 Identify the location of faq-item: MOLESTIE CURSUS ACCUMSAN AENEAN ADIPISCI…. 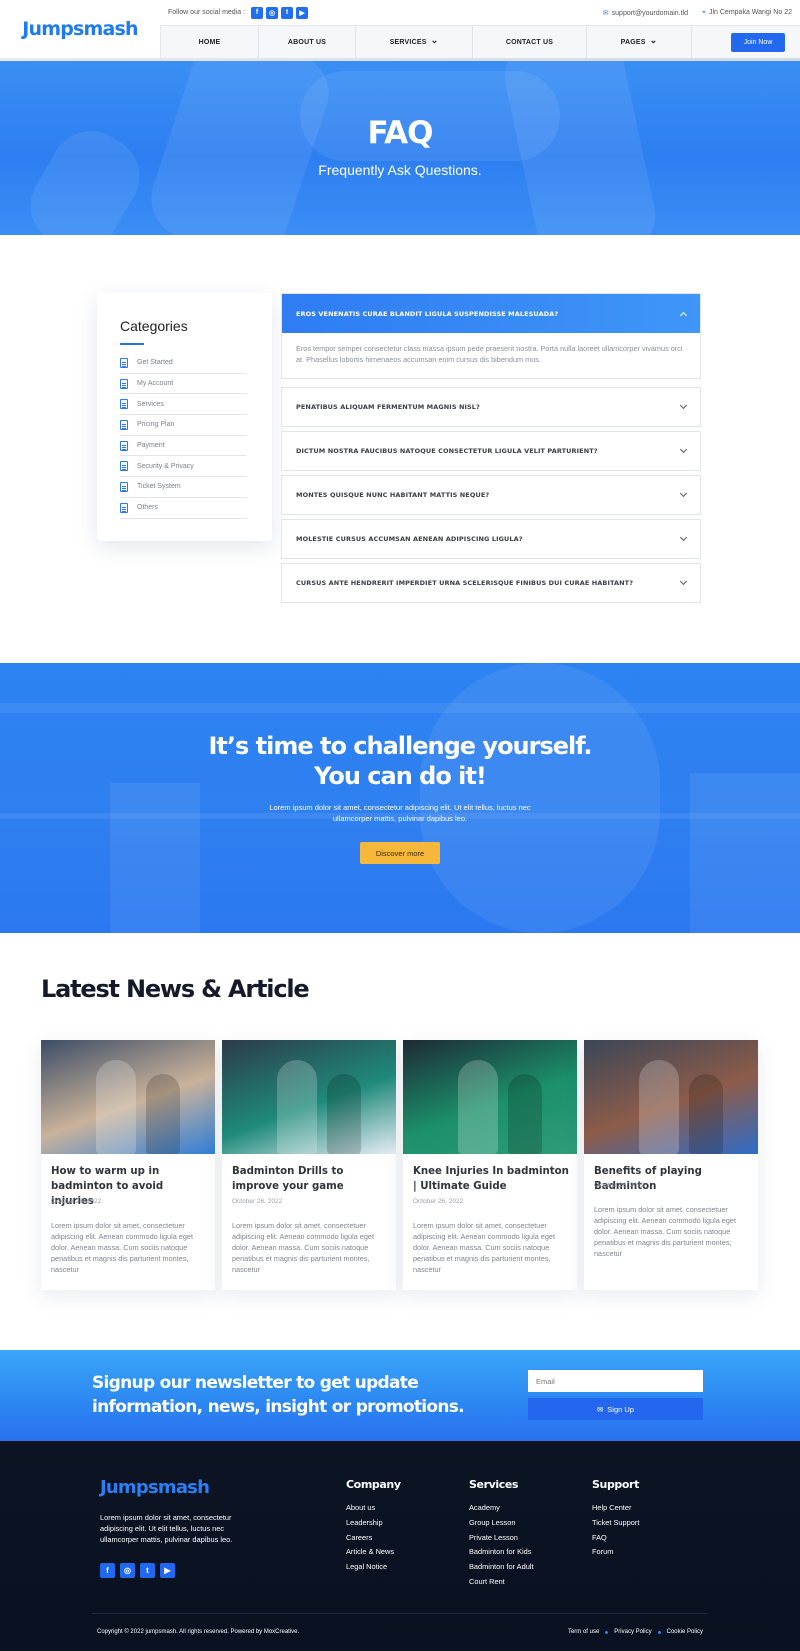
(491, 539).